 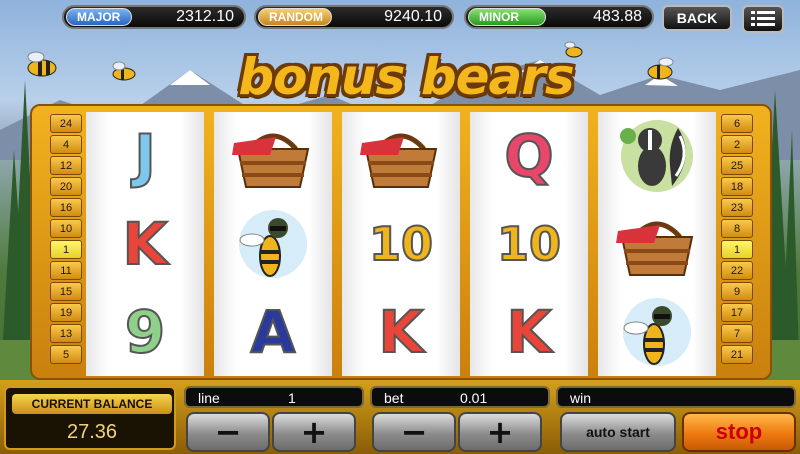 I want to click on line-decrease-button: −, so click(x=228, y=432).